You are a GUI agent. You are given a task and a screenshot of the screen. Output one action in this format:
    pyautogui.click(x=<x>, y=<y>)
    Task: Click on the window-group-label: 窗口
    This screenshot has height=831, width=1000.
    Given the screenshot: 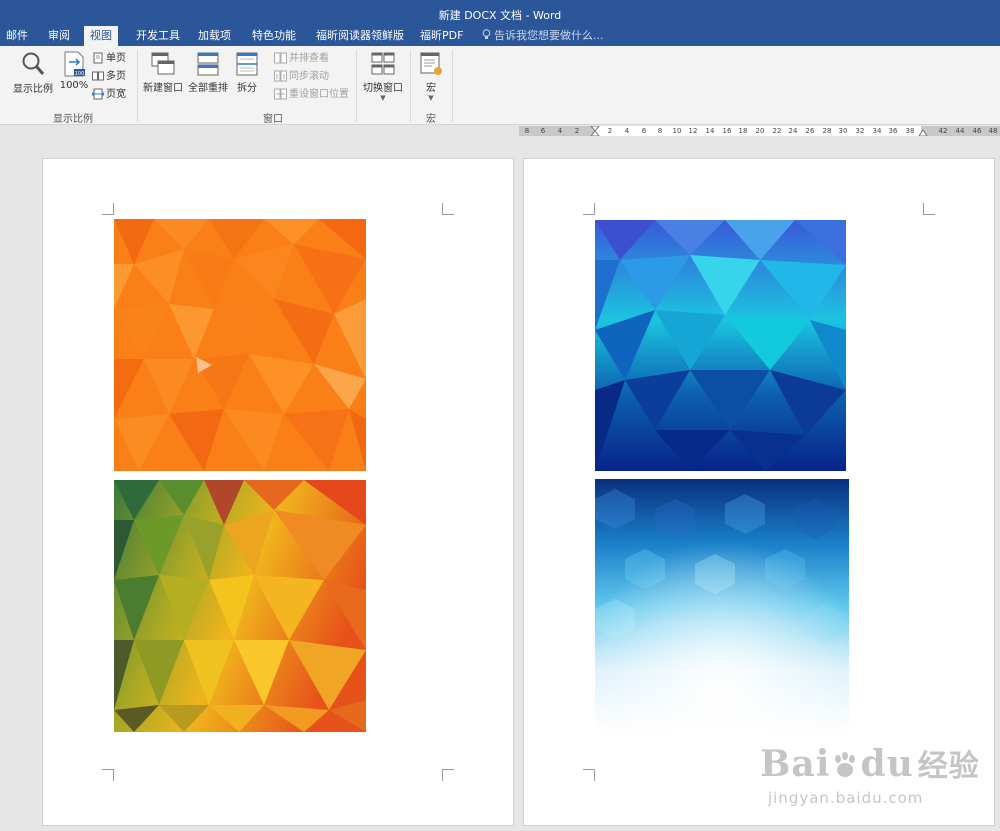 What is the action you would take?
    pyautogui.click(x=273, y=119)
    